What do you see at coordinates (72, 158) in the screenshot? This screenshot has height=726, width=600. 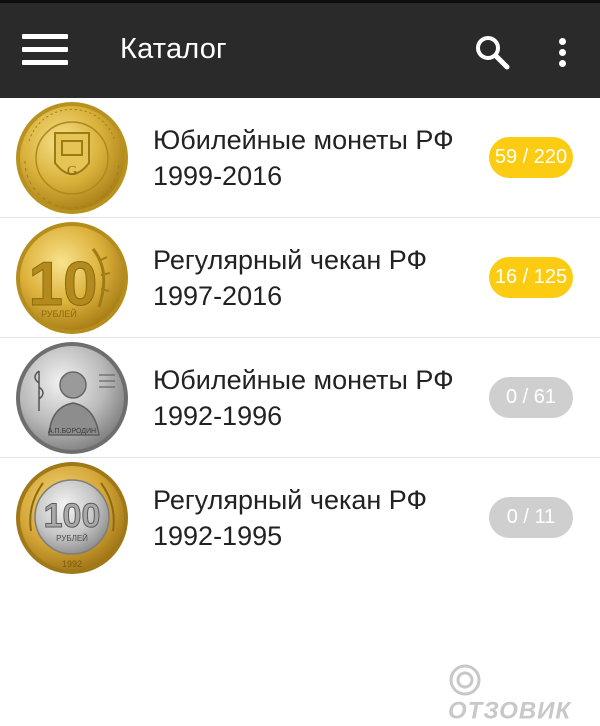 I see `gatchina-coin-icon: G` at bounding box center [72, 158].